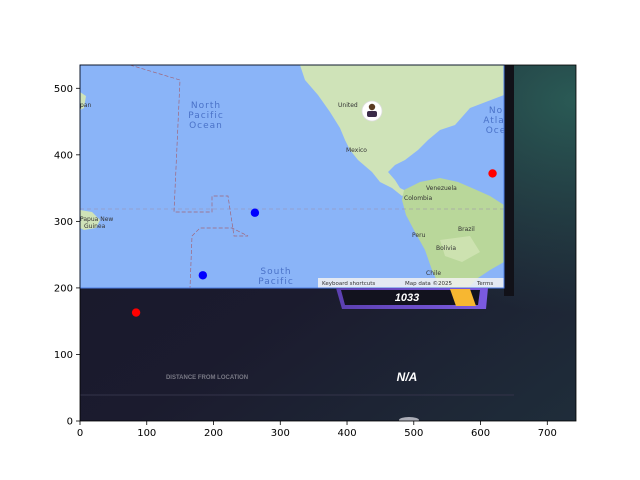 This screenshot has height=480, width=640. I want to click on country-label-mexico: Mexico, so click(356, 150).